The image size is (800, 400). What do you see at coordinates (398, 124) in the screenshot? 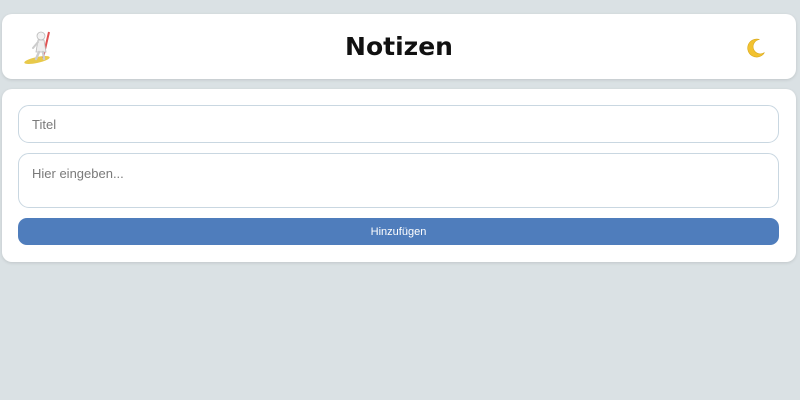
I see `title-input` at bounding box center [398, 124].